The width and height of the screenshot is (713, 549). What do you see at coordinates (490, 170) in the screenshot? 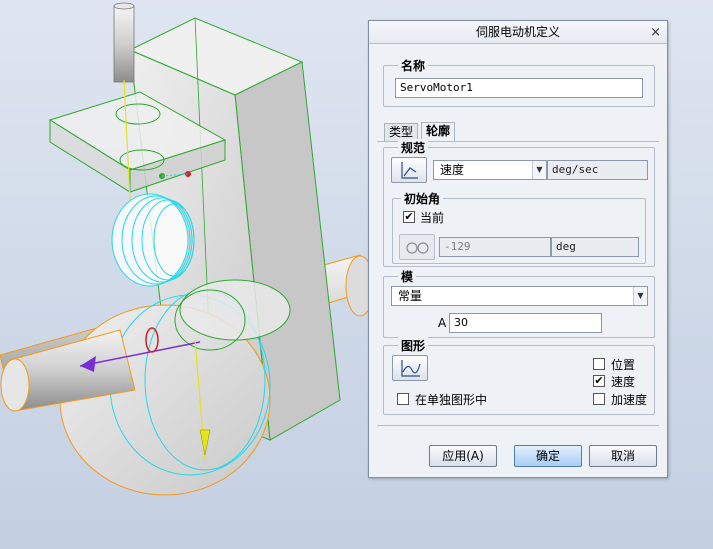
I see `spec-quantity-select: 速度 ▼` at bounding box center [490, 170].